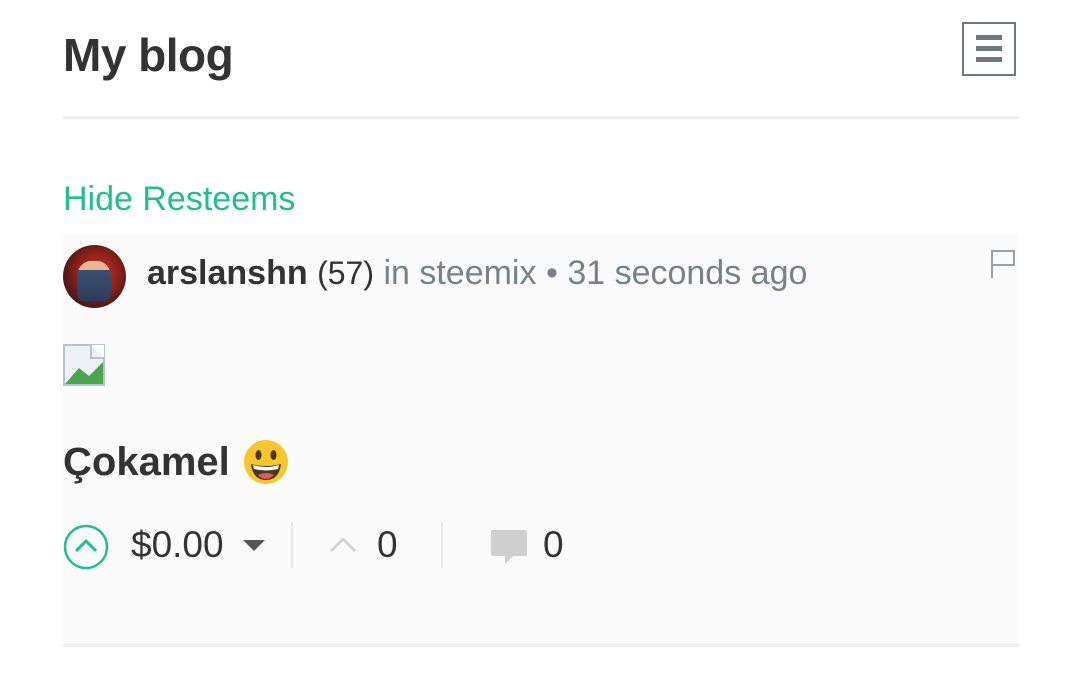  What do you see at coordinates (254, 545) in the screenshot?
I see `payout-dropdown-caret-icon` at bounding box center [254, 545].